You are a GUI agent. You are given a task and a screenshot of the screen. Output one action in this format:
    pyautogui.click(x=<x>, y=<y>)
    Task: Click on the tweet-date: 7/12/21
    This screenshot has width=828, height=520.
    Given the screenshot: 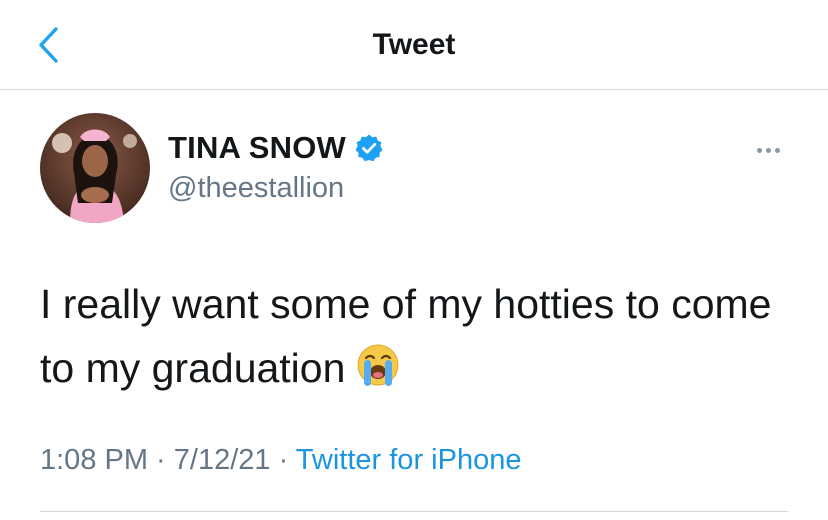 What is the action you would take?
    pyautogui.click(x=222, y=460)
    